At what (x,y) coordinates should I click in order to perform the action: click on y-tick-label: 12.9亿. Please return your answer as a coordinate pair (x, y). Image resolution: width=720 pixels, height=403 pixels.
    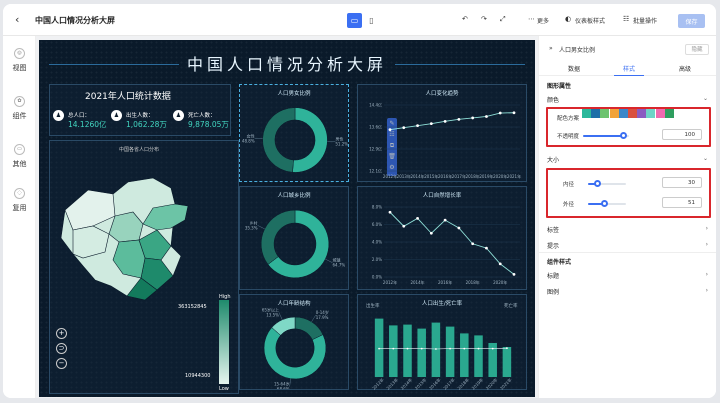
    Looking at the image, I should click on (375, 149).